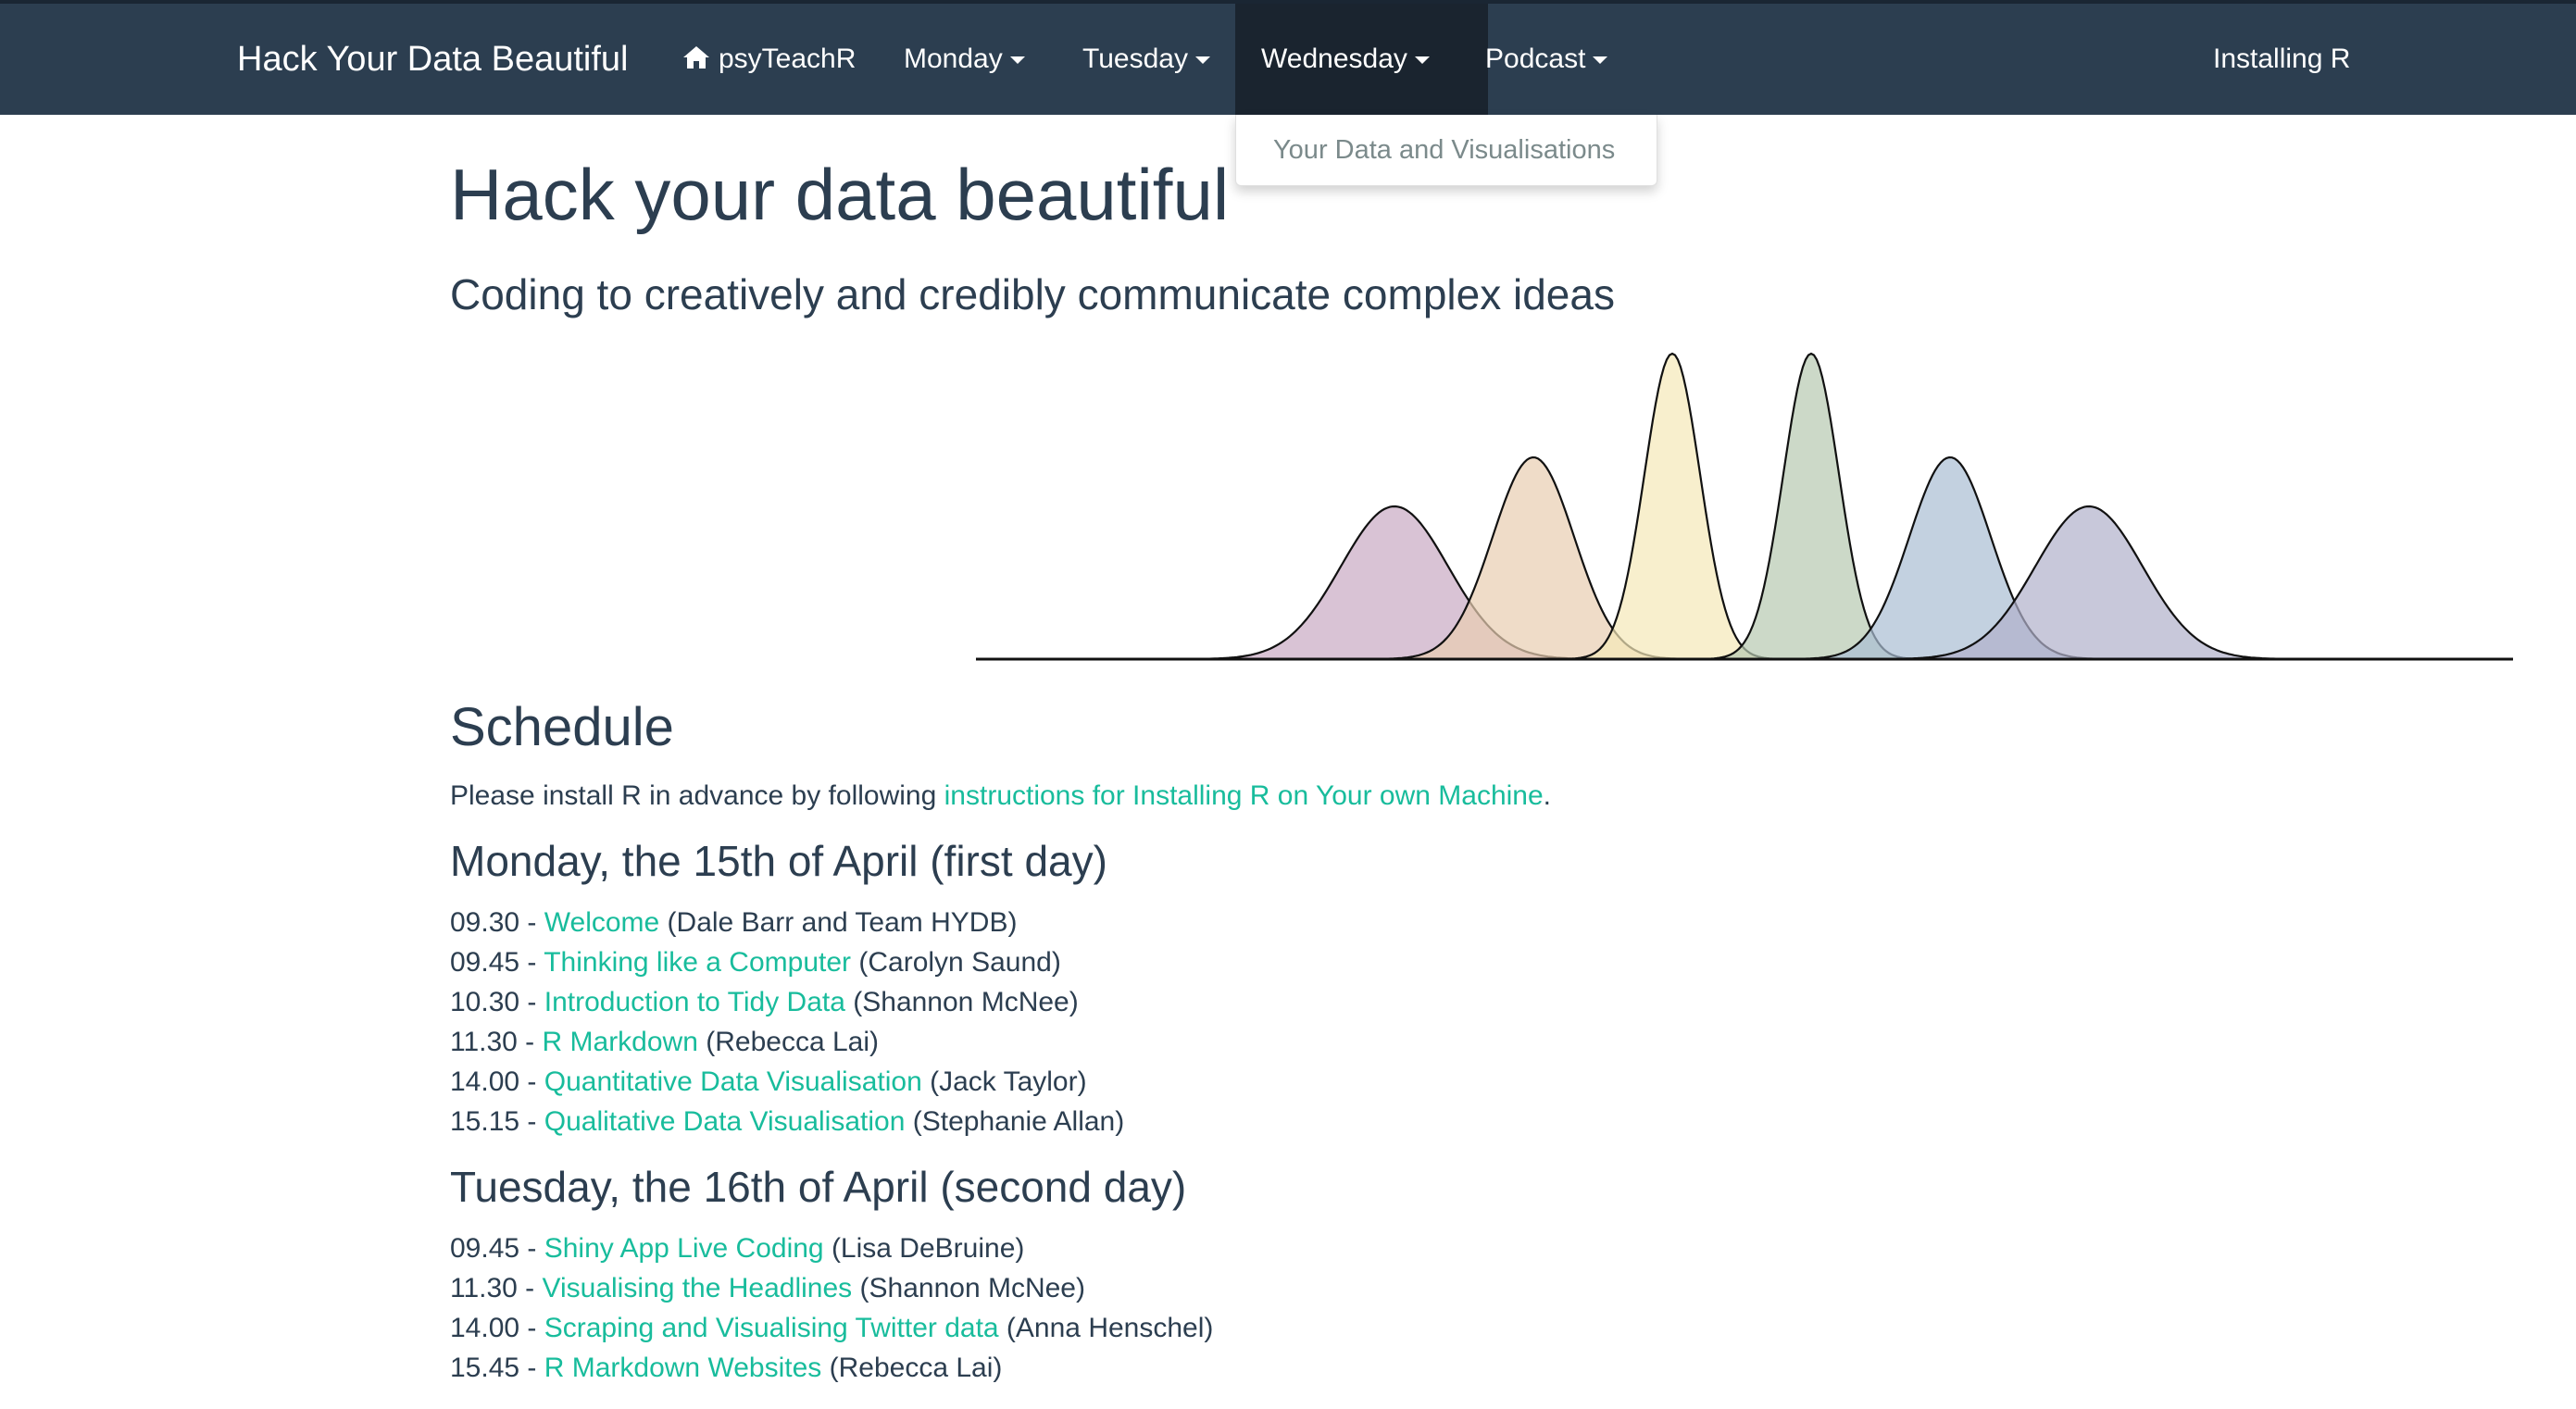  Describe the element at coordinates (562, 727) in the screenshot. I see `schedule-heading: Schedule` at that location.